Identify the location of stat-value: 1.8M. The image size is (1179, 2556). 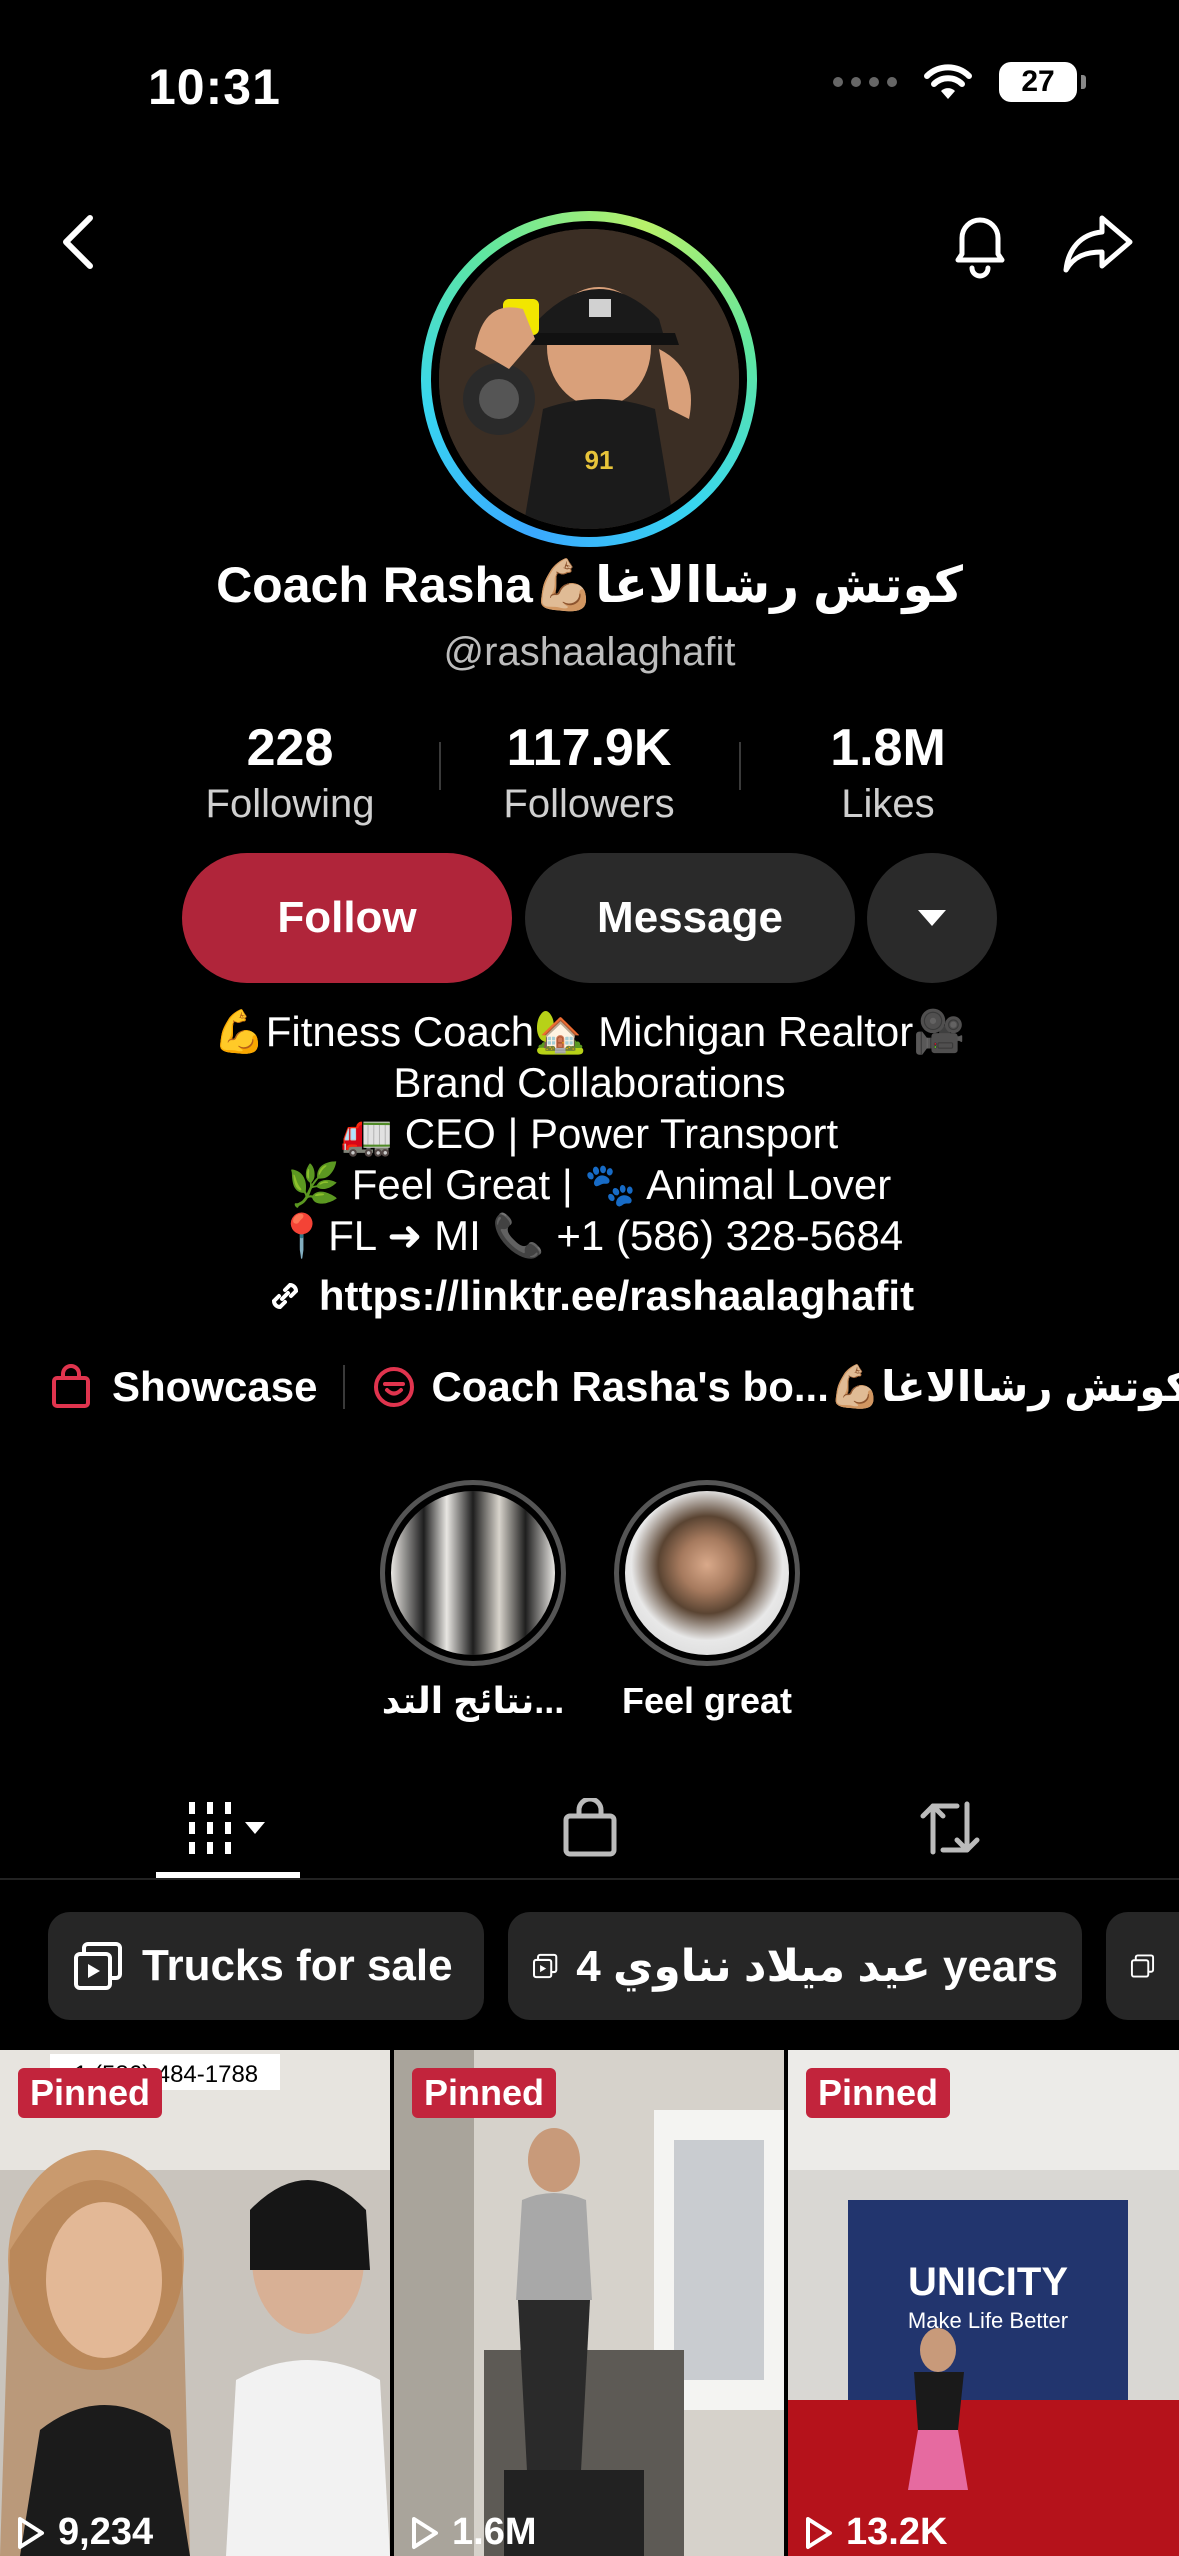
(888, 748).